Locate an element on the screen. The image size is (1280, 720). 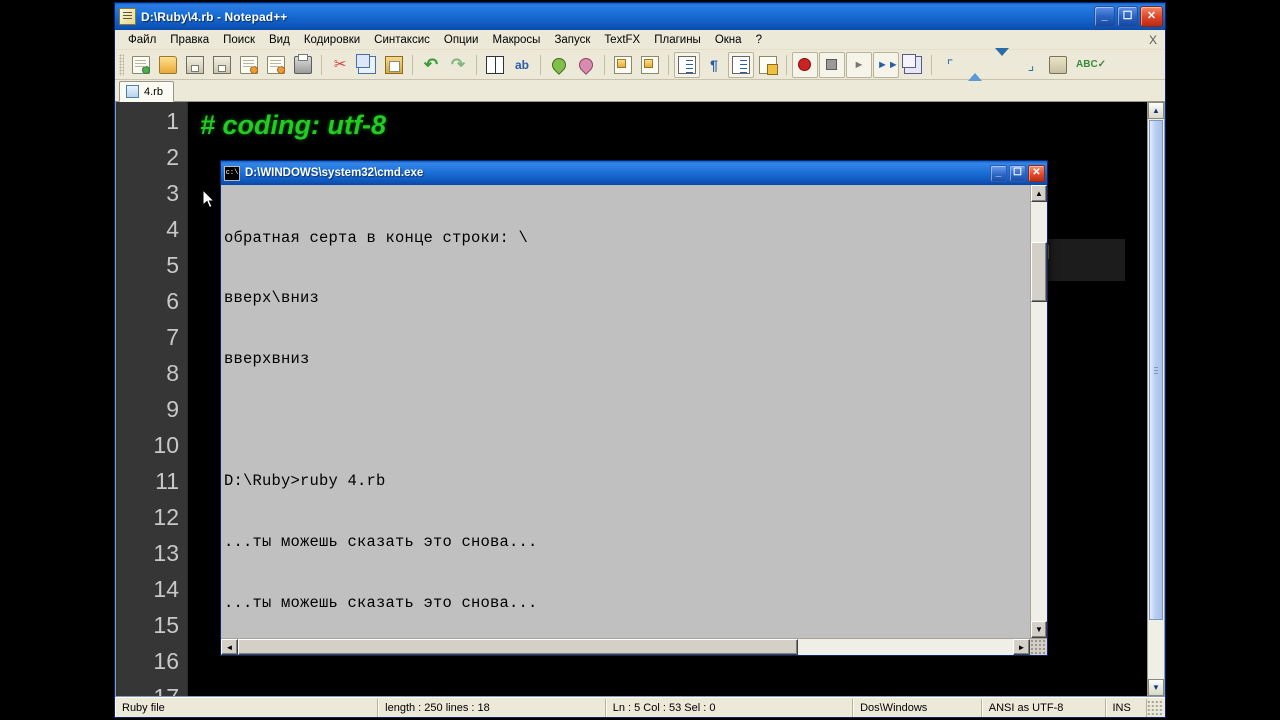
cmd-horizontal-scrollbar: ◄ ► is located at coordinates (634, 646).